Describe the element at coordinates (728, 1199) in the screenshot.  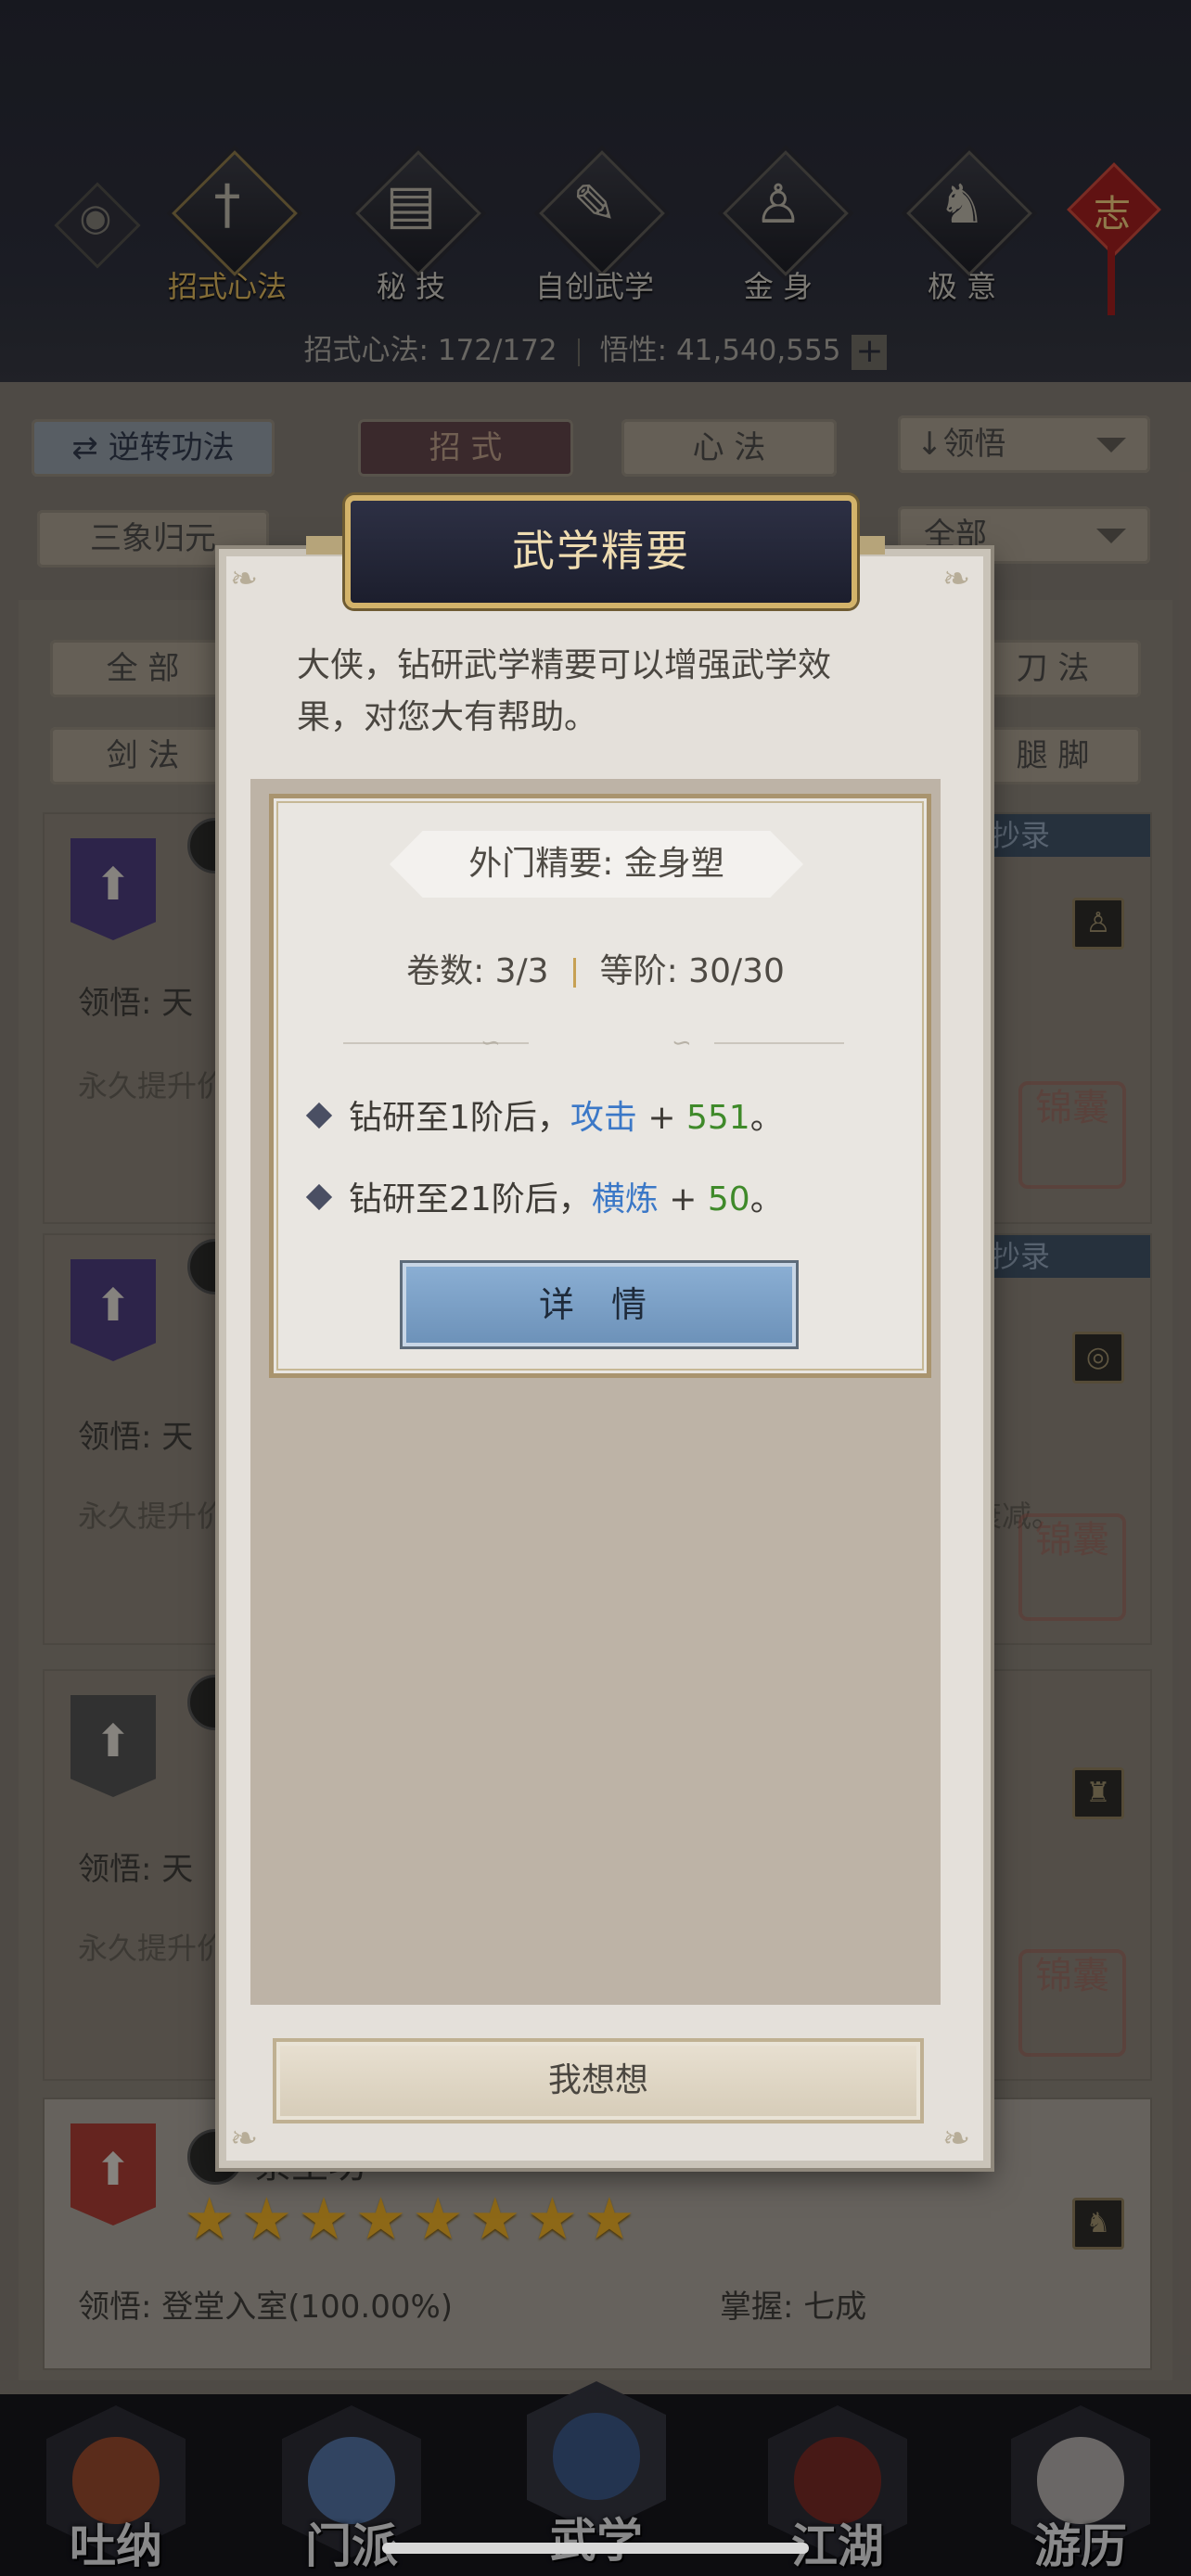
I see `bonus-value: 50` at that location.